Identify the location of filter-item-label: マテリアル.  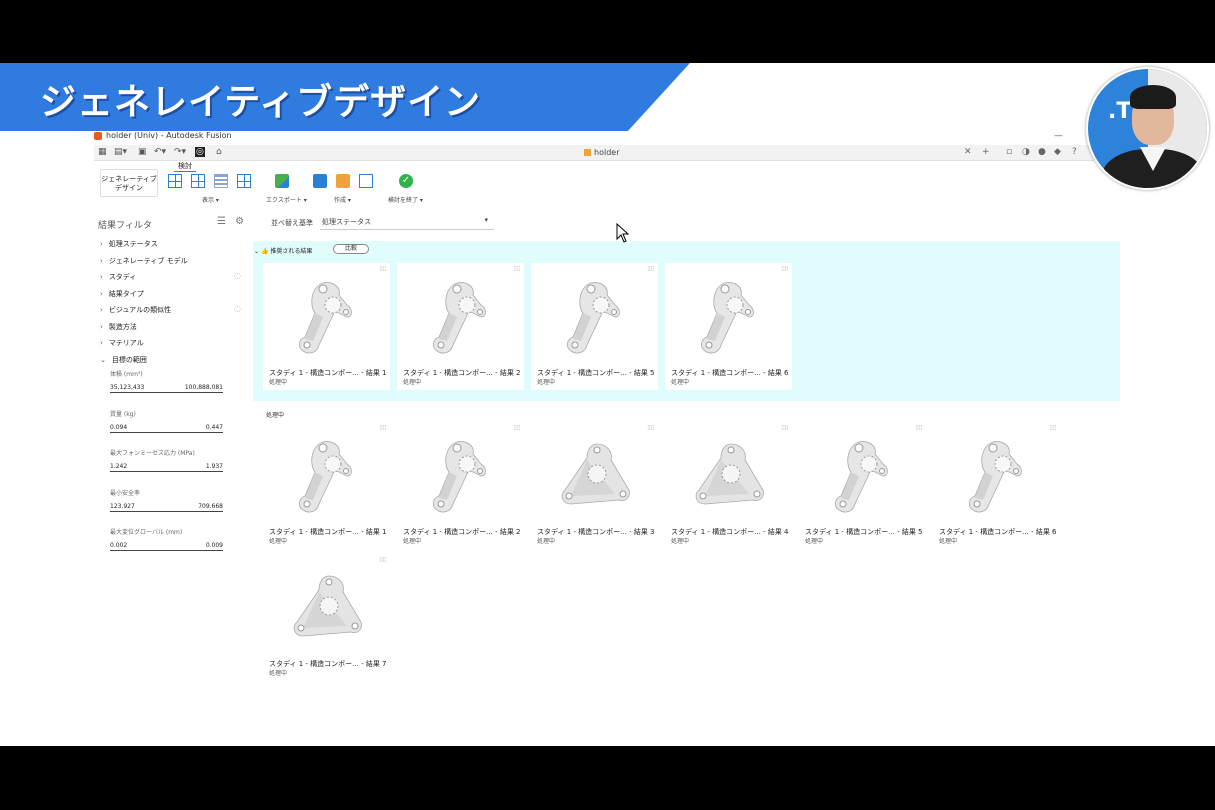
(126, 343).